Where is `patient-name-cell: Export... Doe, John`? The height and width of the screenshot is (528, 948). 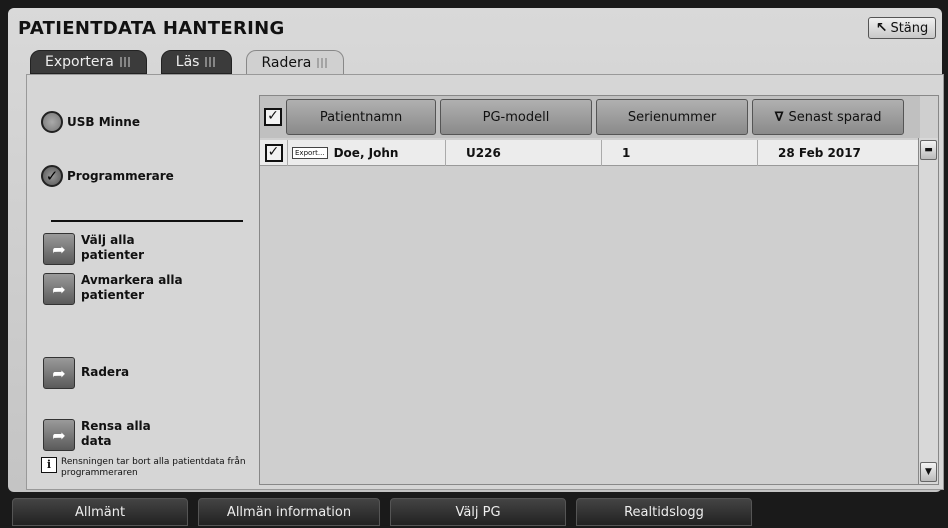
patient-name-cell: Export... Doe, John is located at coordinates (367, 152).